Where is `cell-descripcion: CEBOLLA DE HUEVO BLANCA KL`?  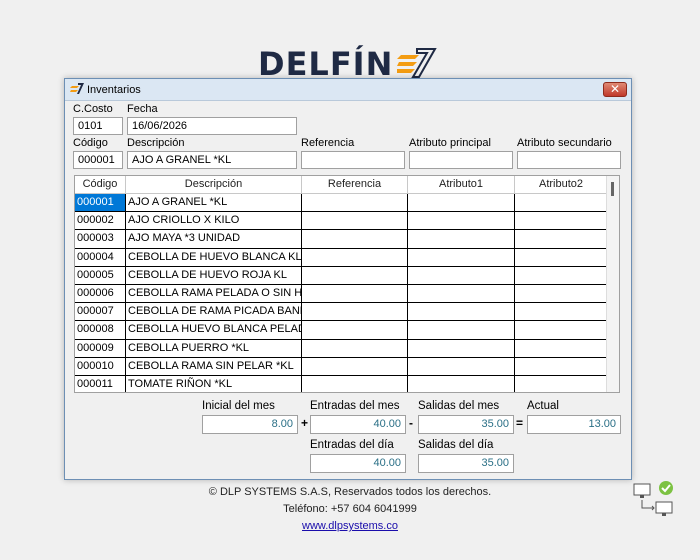 cell-descripcion: CEBOLLA DE HUEVO BLANCA KL is located at coordinates (214, 257).